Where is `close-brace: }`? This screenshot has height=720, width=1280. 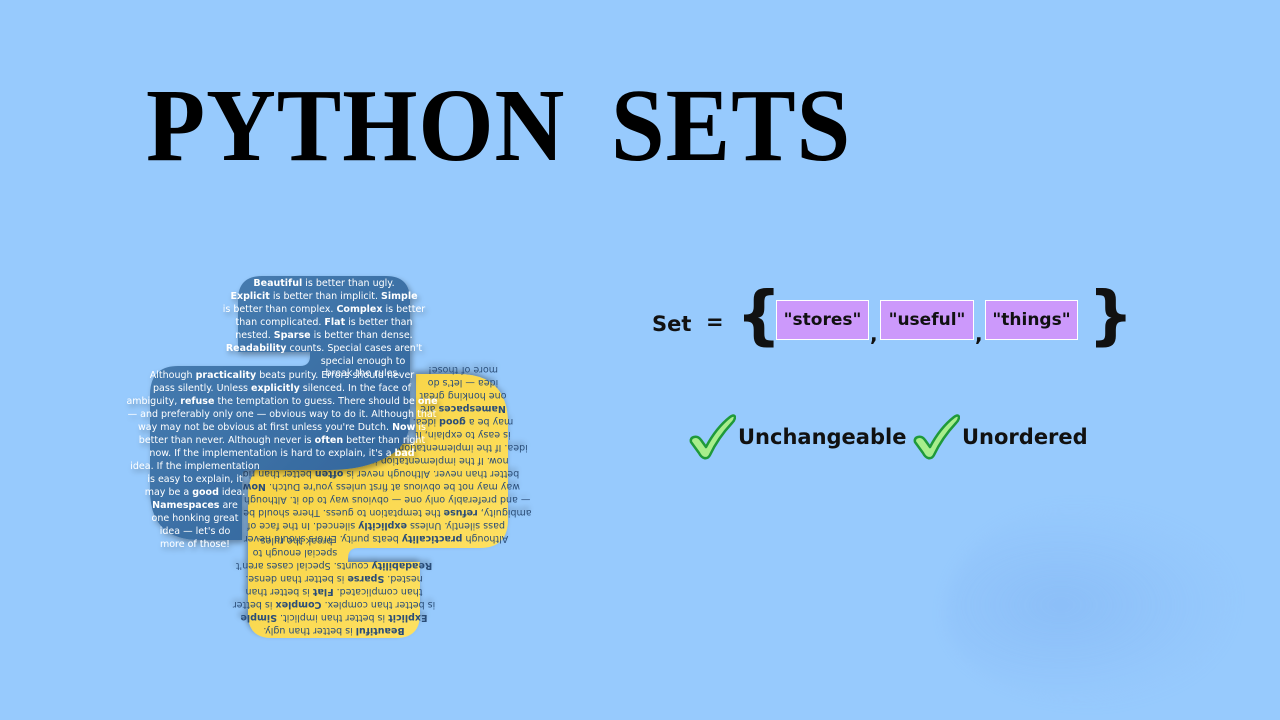
close-brace: } is located at coordinates (1111, 316).